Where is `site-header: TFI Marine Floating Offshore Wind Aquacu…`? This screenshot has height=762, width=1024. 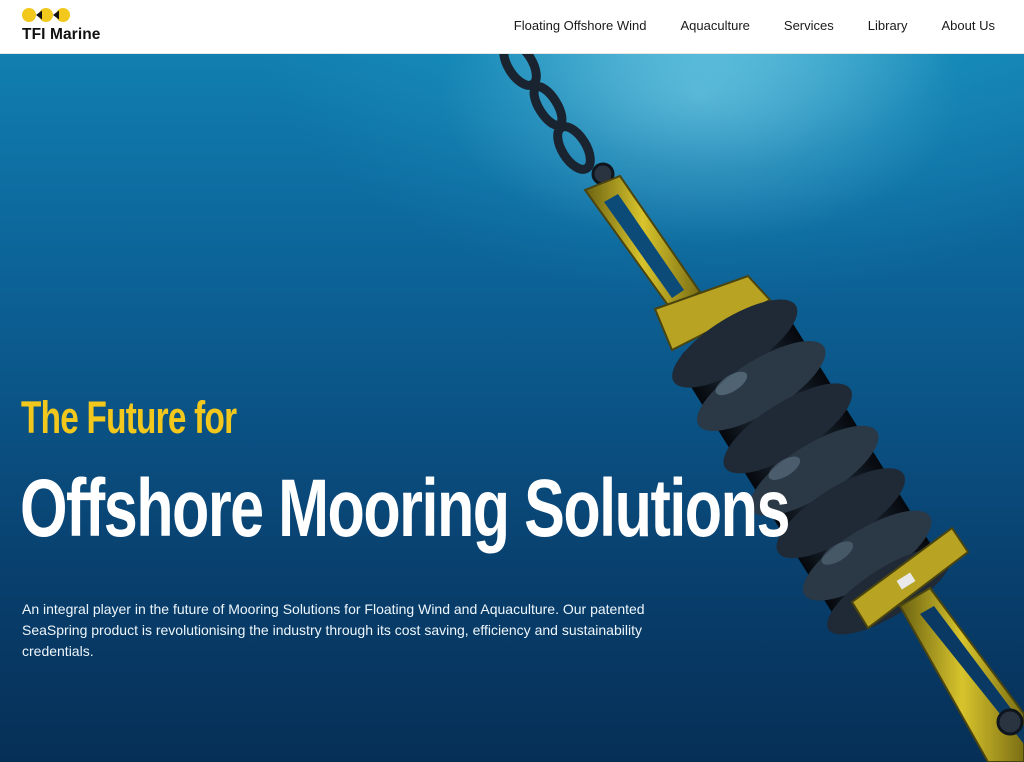
site-header: TFI Marine Floating Offshore Wind Aquacu… is located at coordinates (512, 27).